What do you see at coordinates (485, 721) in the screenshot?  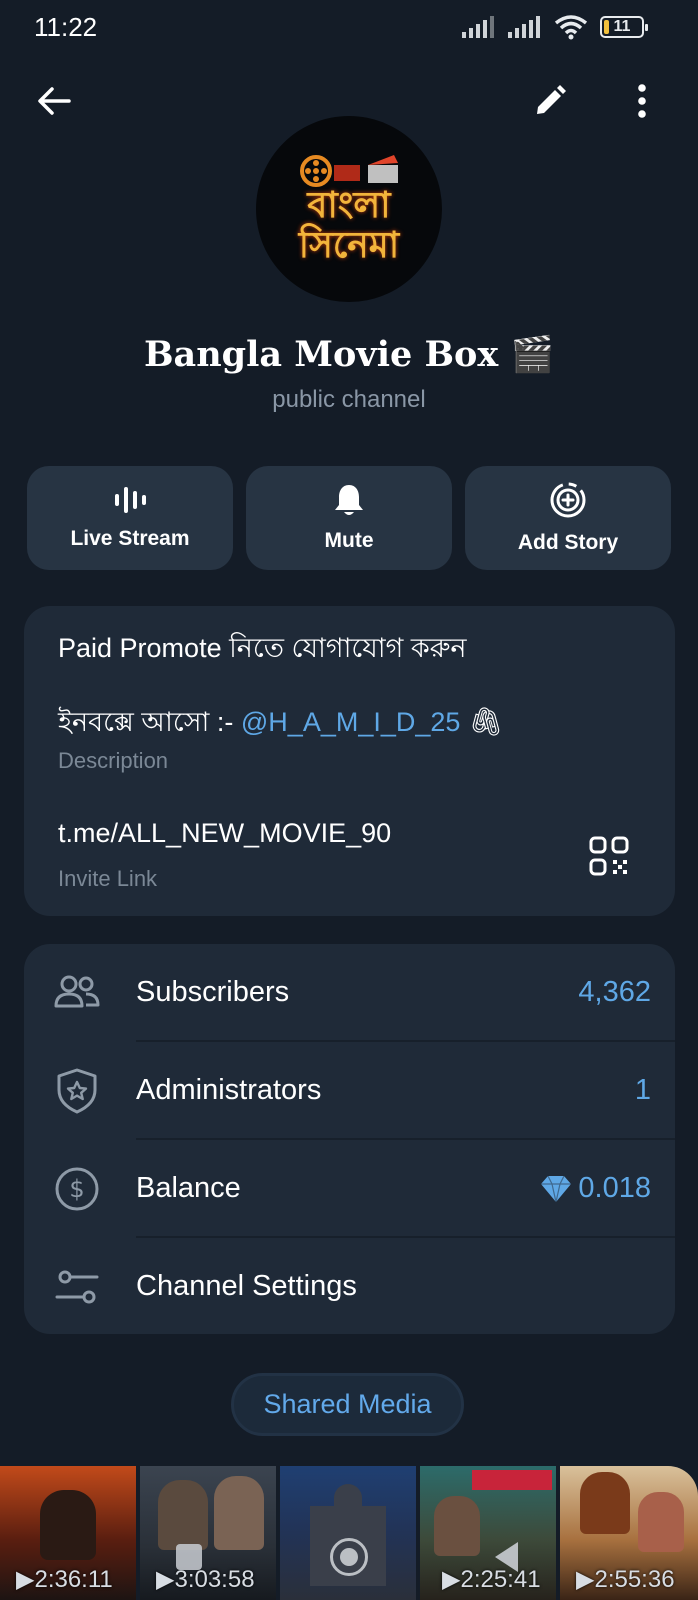 I see `paperclip-emoji: 🖇` at bounding box center [485, 721].